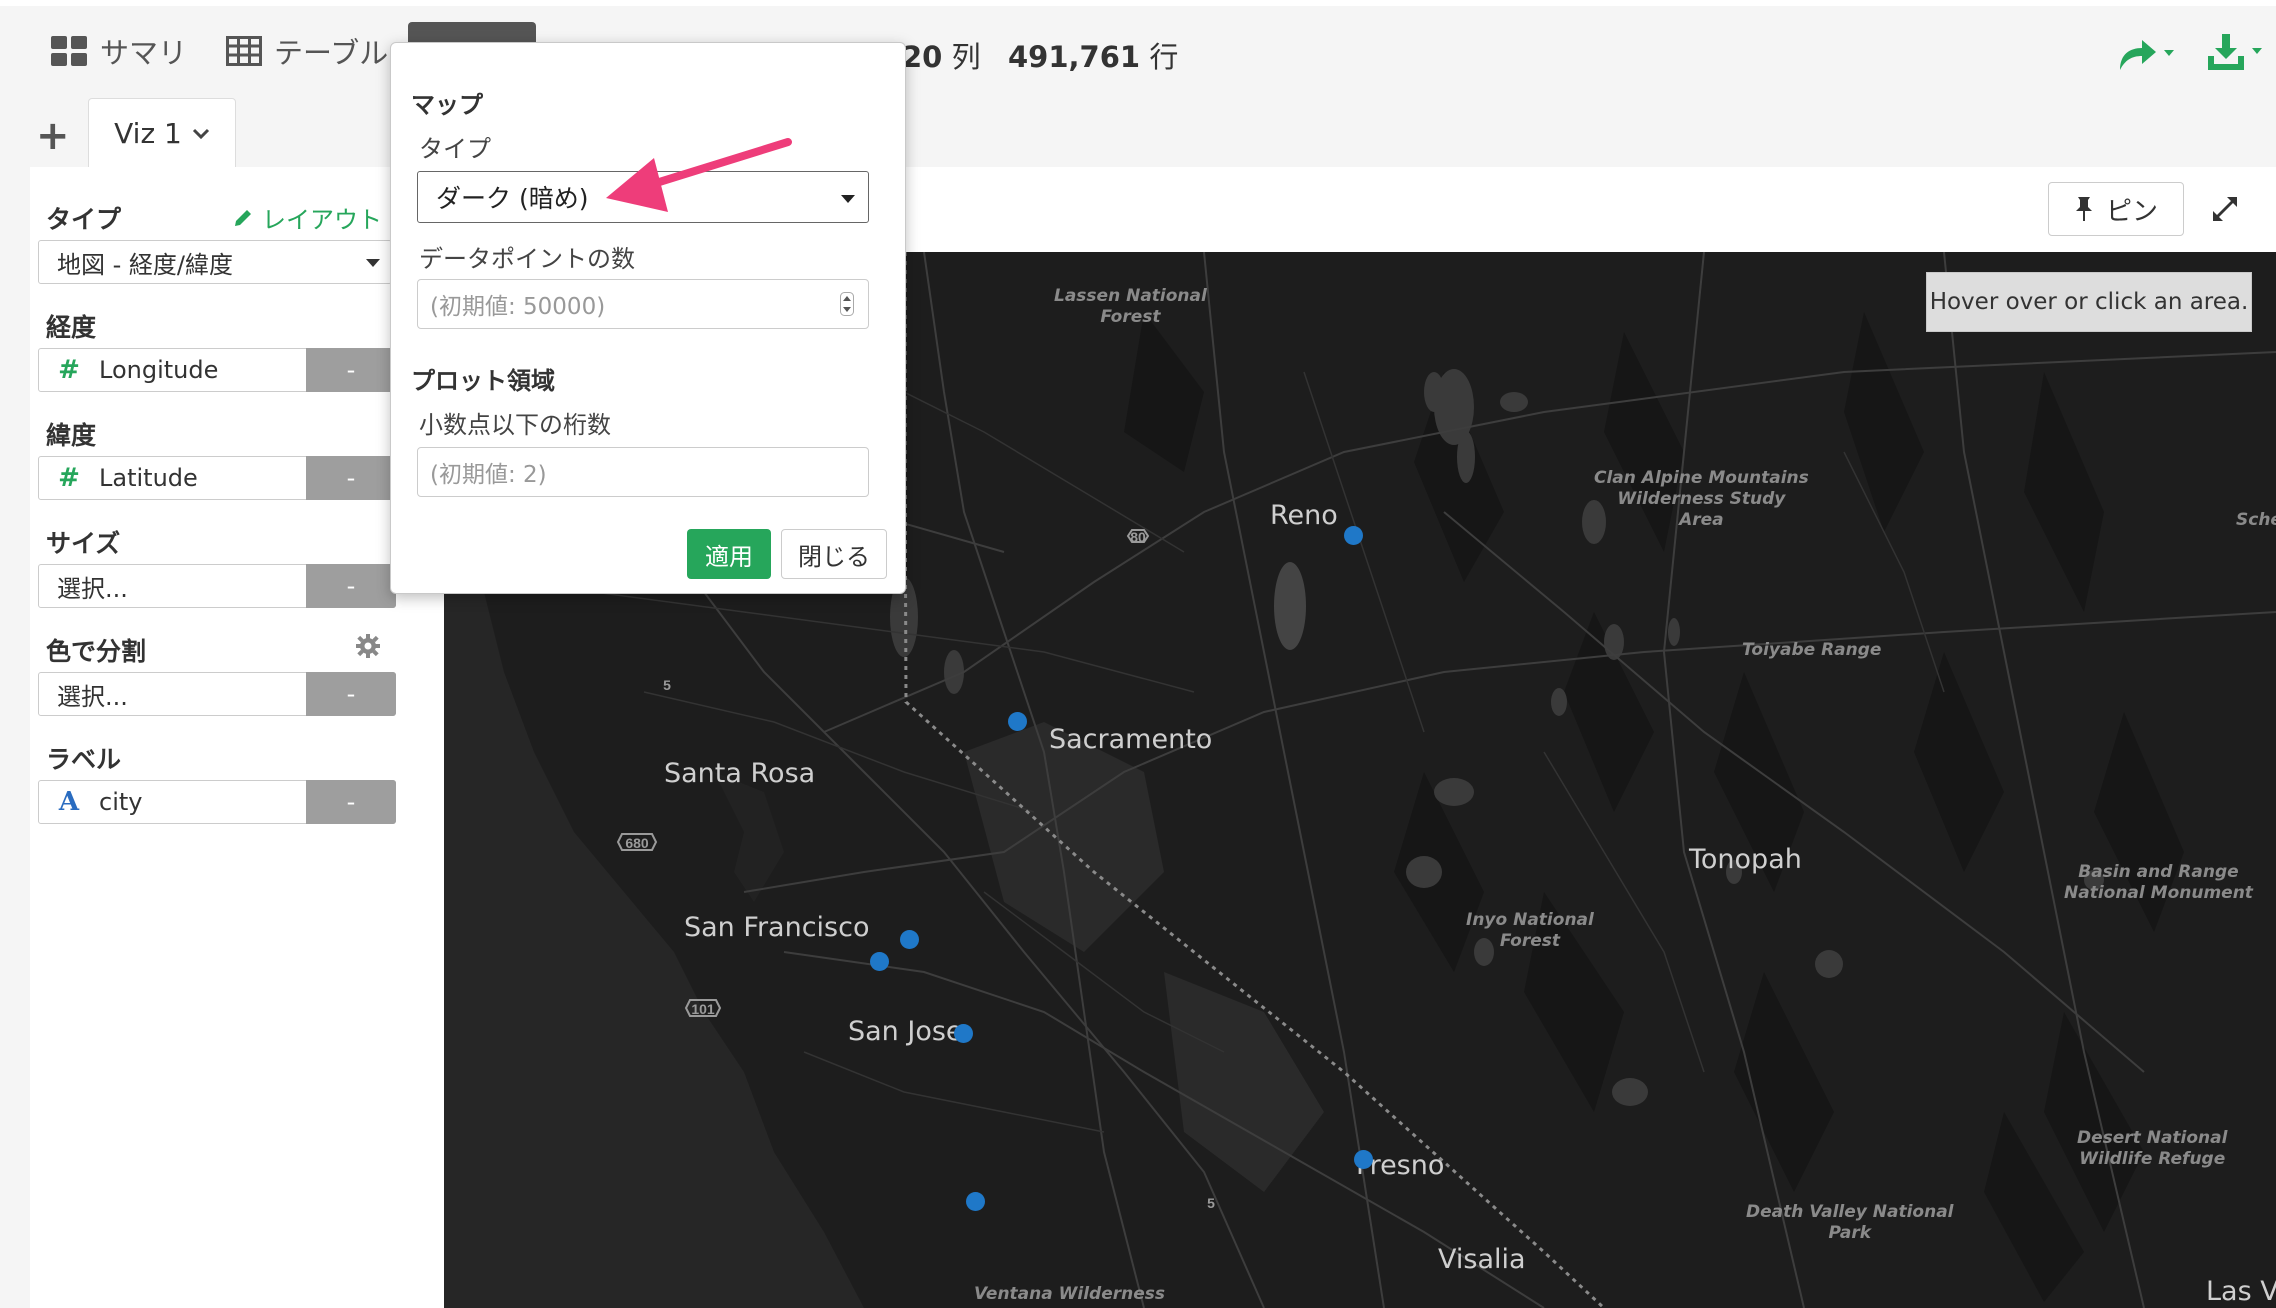 The width and height of the screenshot is (2276, 1308). Describe the element at coordinates (368, 646) in the screenshot. I see `gear-icon` at that location.